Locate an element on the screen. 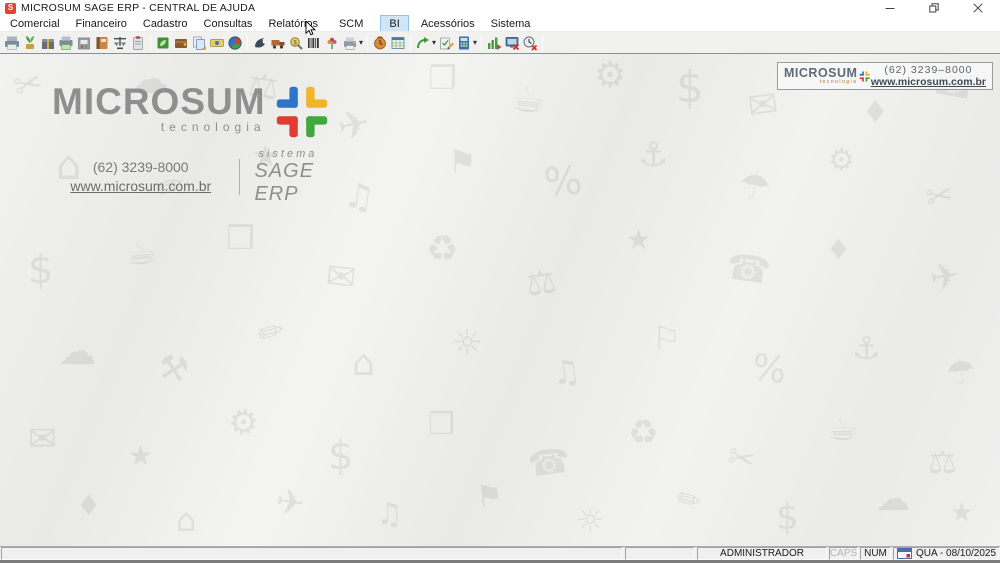 The width and height of the screenshot is (1000, 563). window-controls is located at coordinates (934, 8).